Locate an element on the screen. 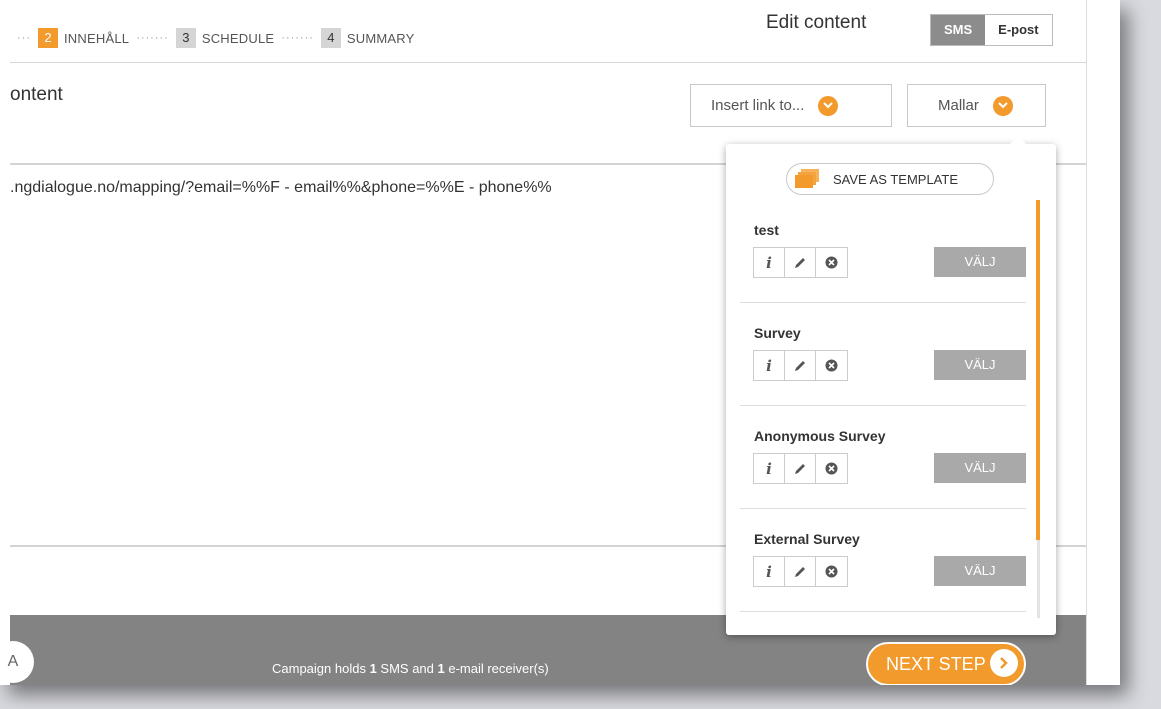 This screenshot has width=1161, height=709. content-title: ontent is located at coordinates (36, 94).